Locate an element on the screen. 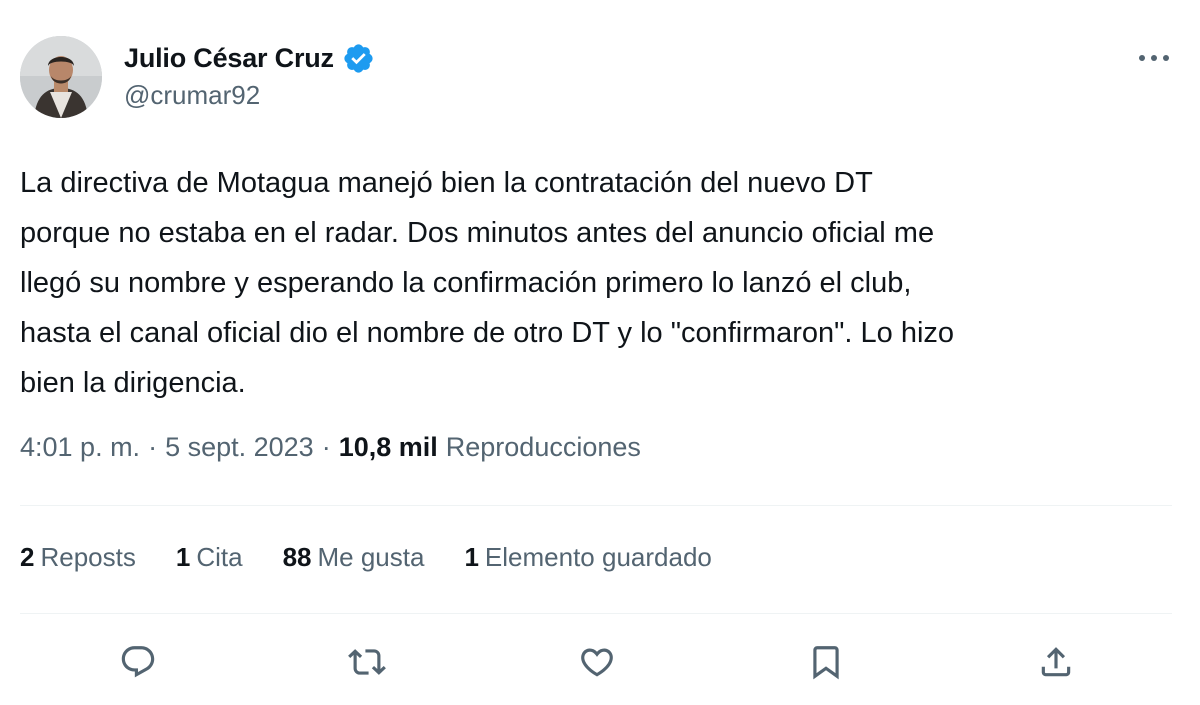 The image size is (1200, 705). quotes-count: 1 is located at coordinates (183, 557).